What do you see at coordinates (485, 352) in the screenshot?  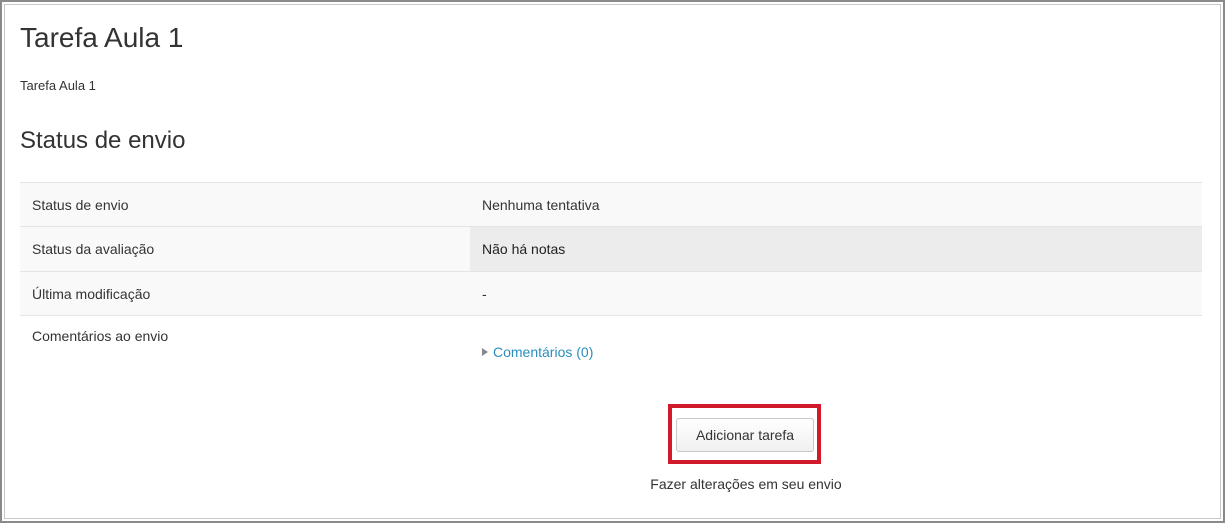 I see `collapsed-triangle-icon` at bounding box center [485, 352].